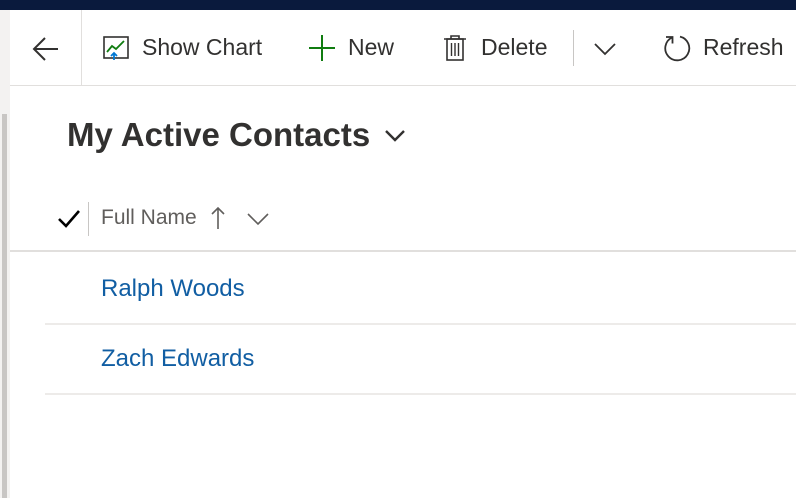 Image resolution: width=796 pixels, height=498 pixels. I want to click on delete-label: Delete, so click(514, 47).